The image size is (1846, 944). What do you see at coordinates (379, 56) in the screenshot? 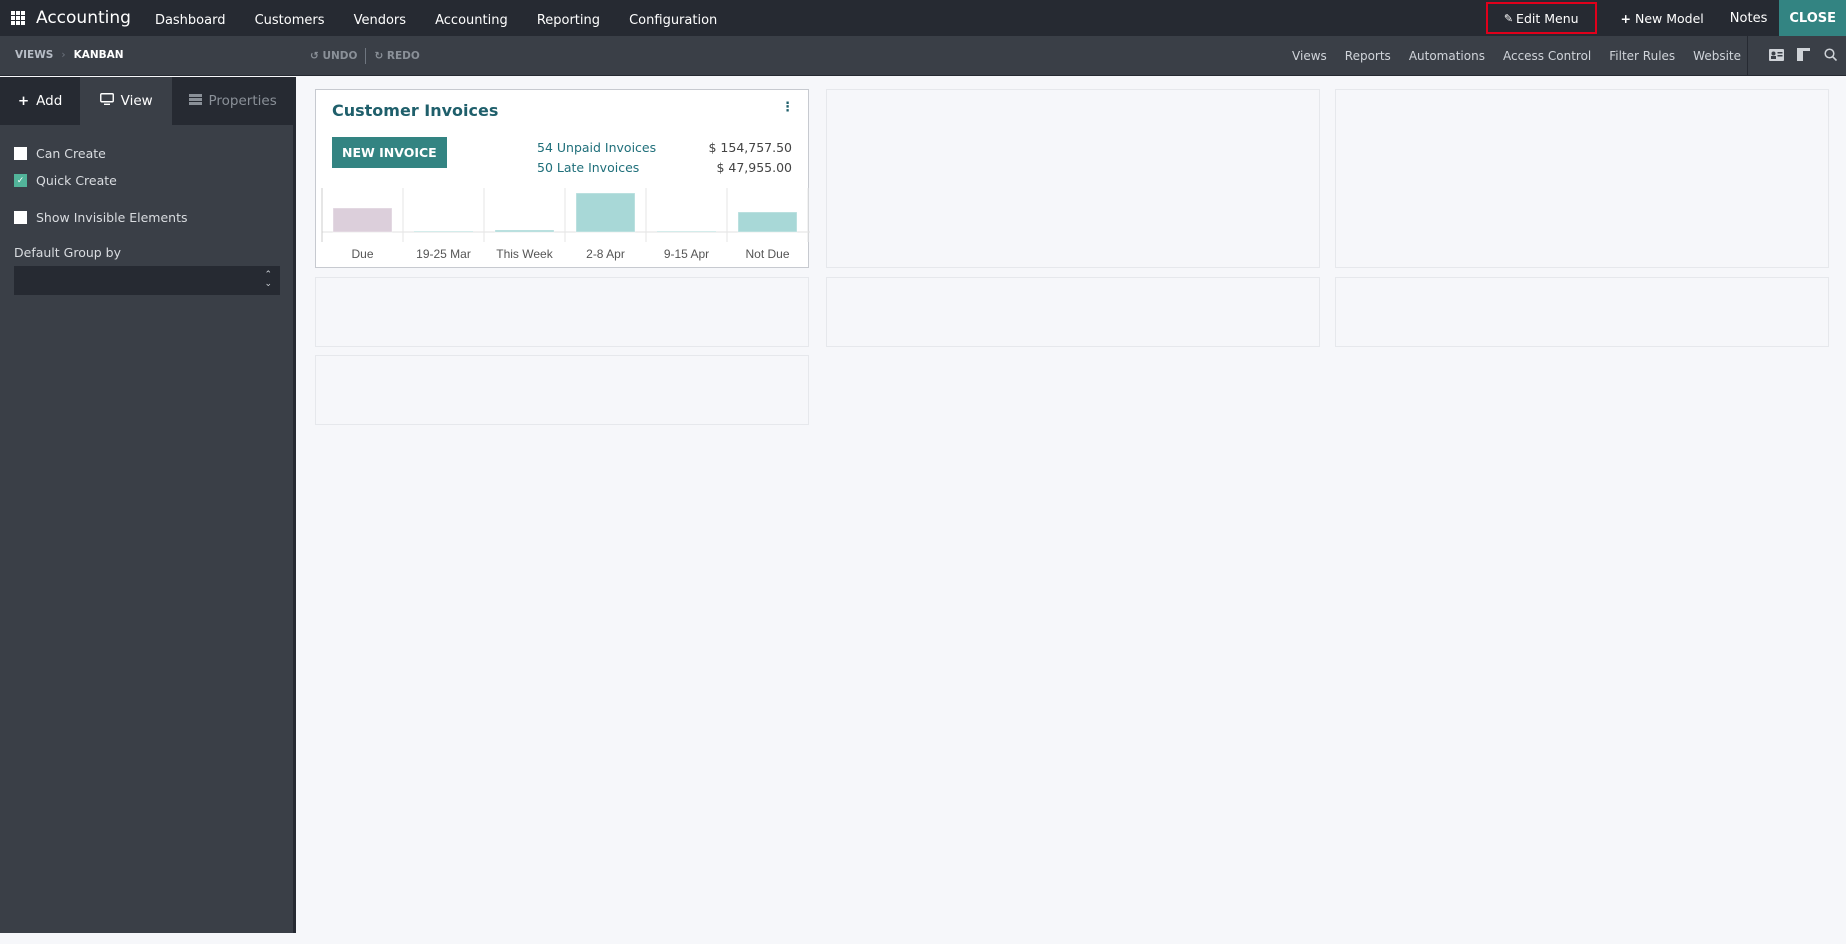
I see `redo-icon: ↻` at bounding box center [379, 56].